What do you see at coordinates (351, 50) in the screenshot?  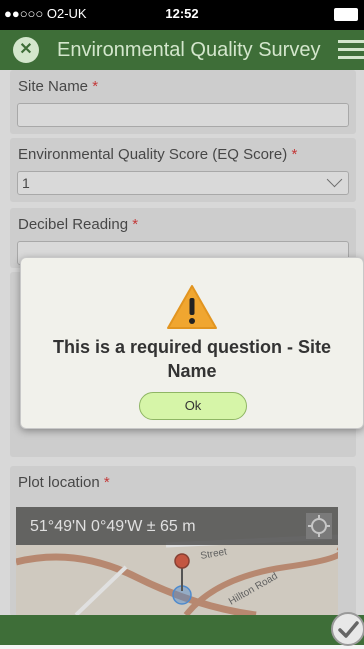 I see `menu-icon` at bounding box center [351, 50].